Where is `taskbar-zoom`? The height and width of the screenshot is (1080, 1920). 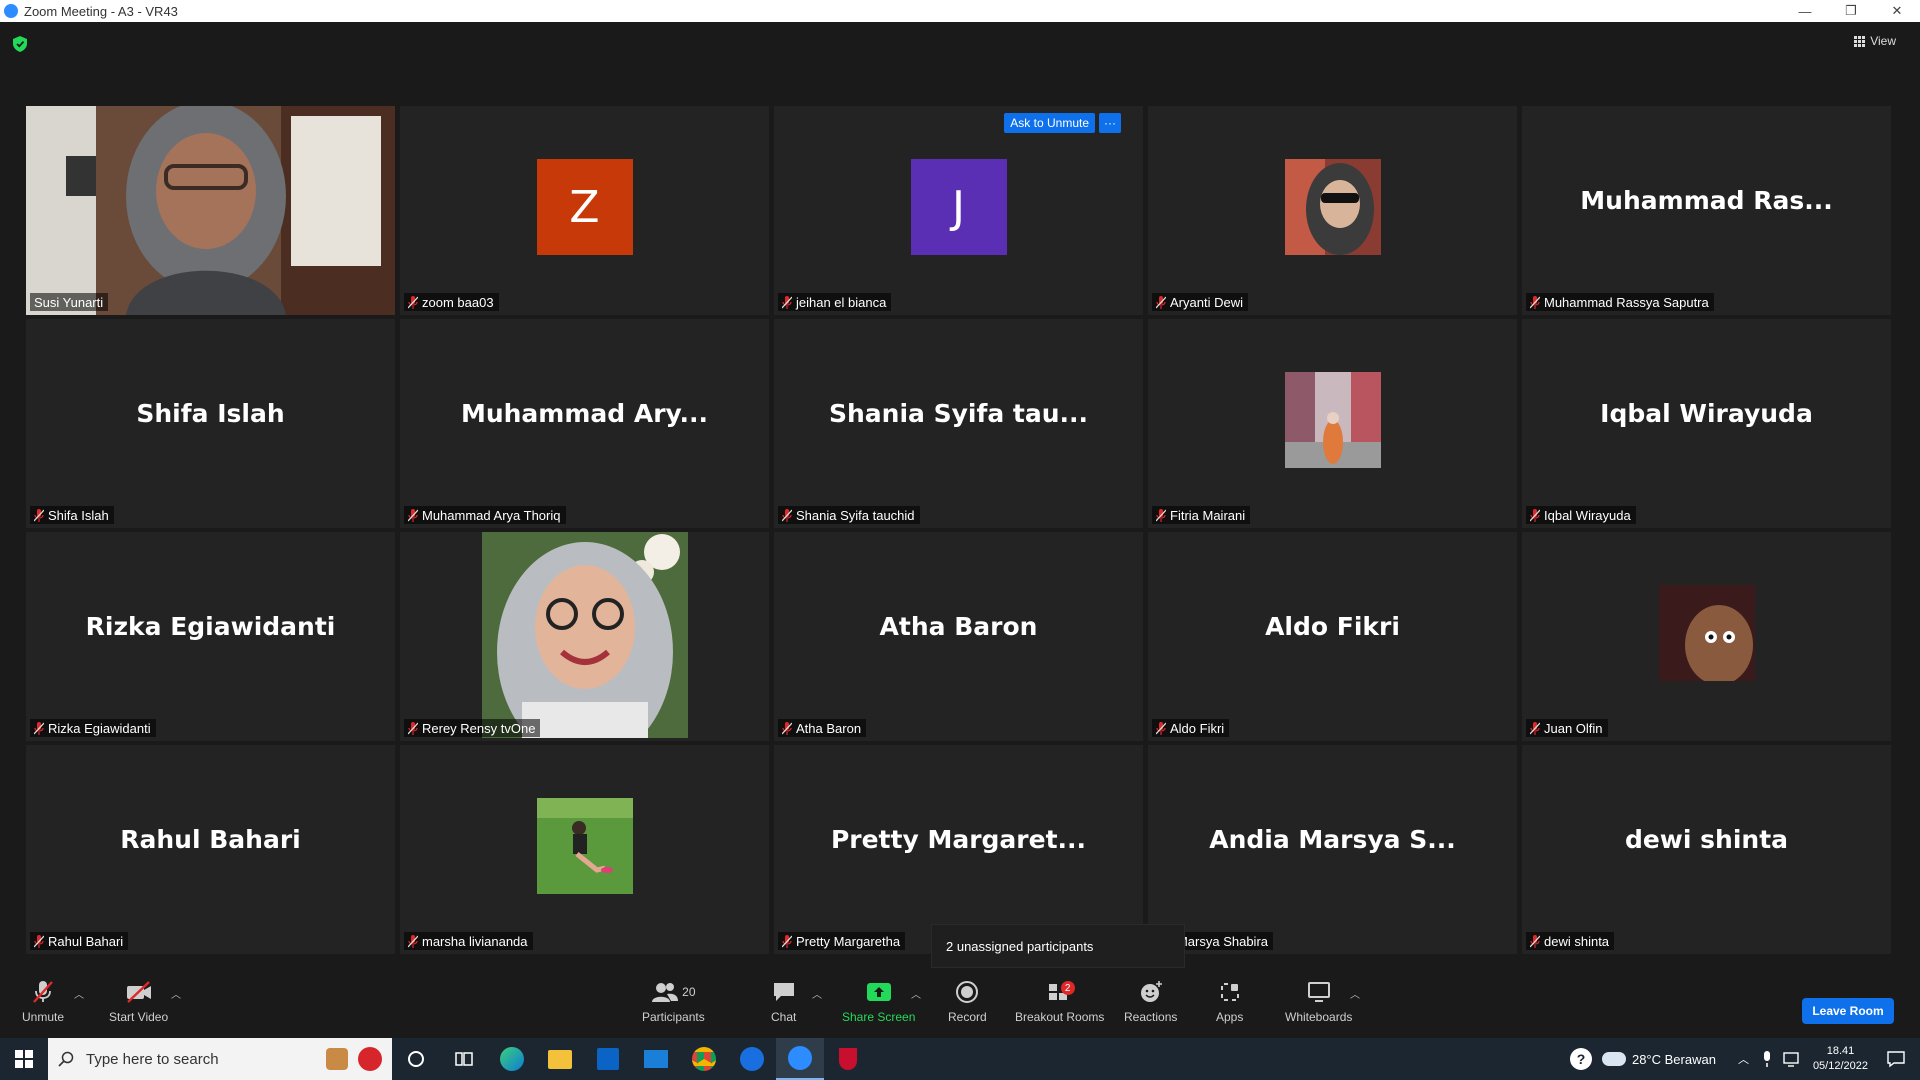
taskbar-zoom is located at coordinates (800, 1059).